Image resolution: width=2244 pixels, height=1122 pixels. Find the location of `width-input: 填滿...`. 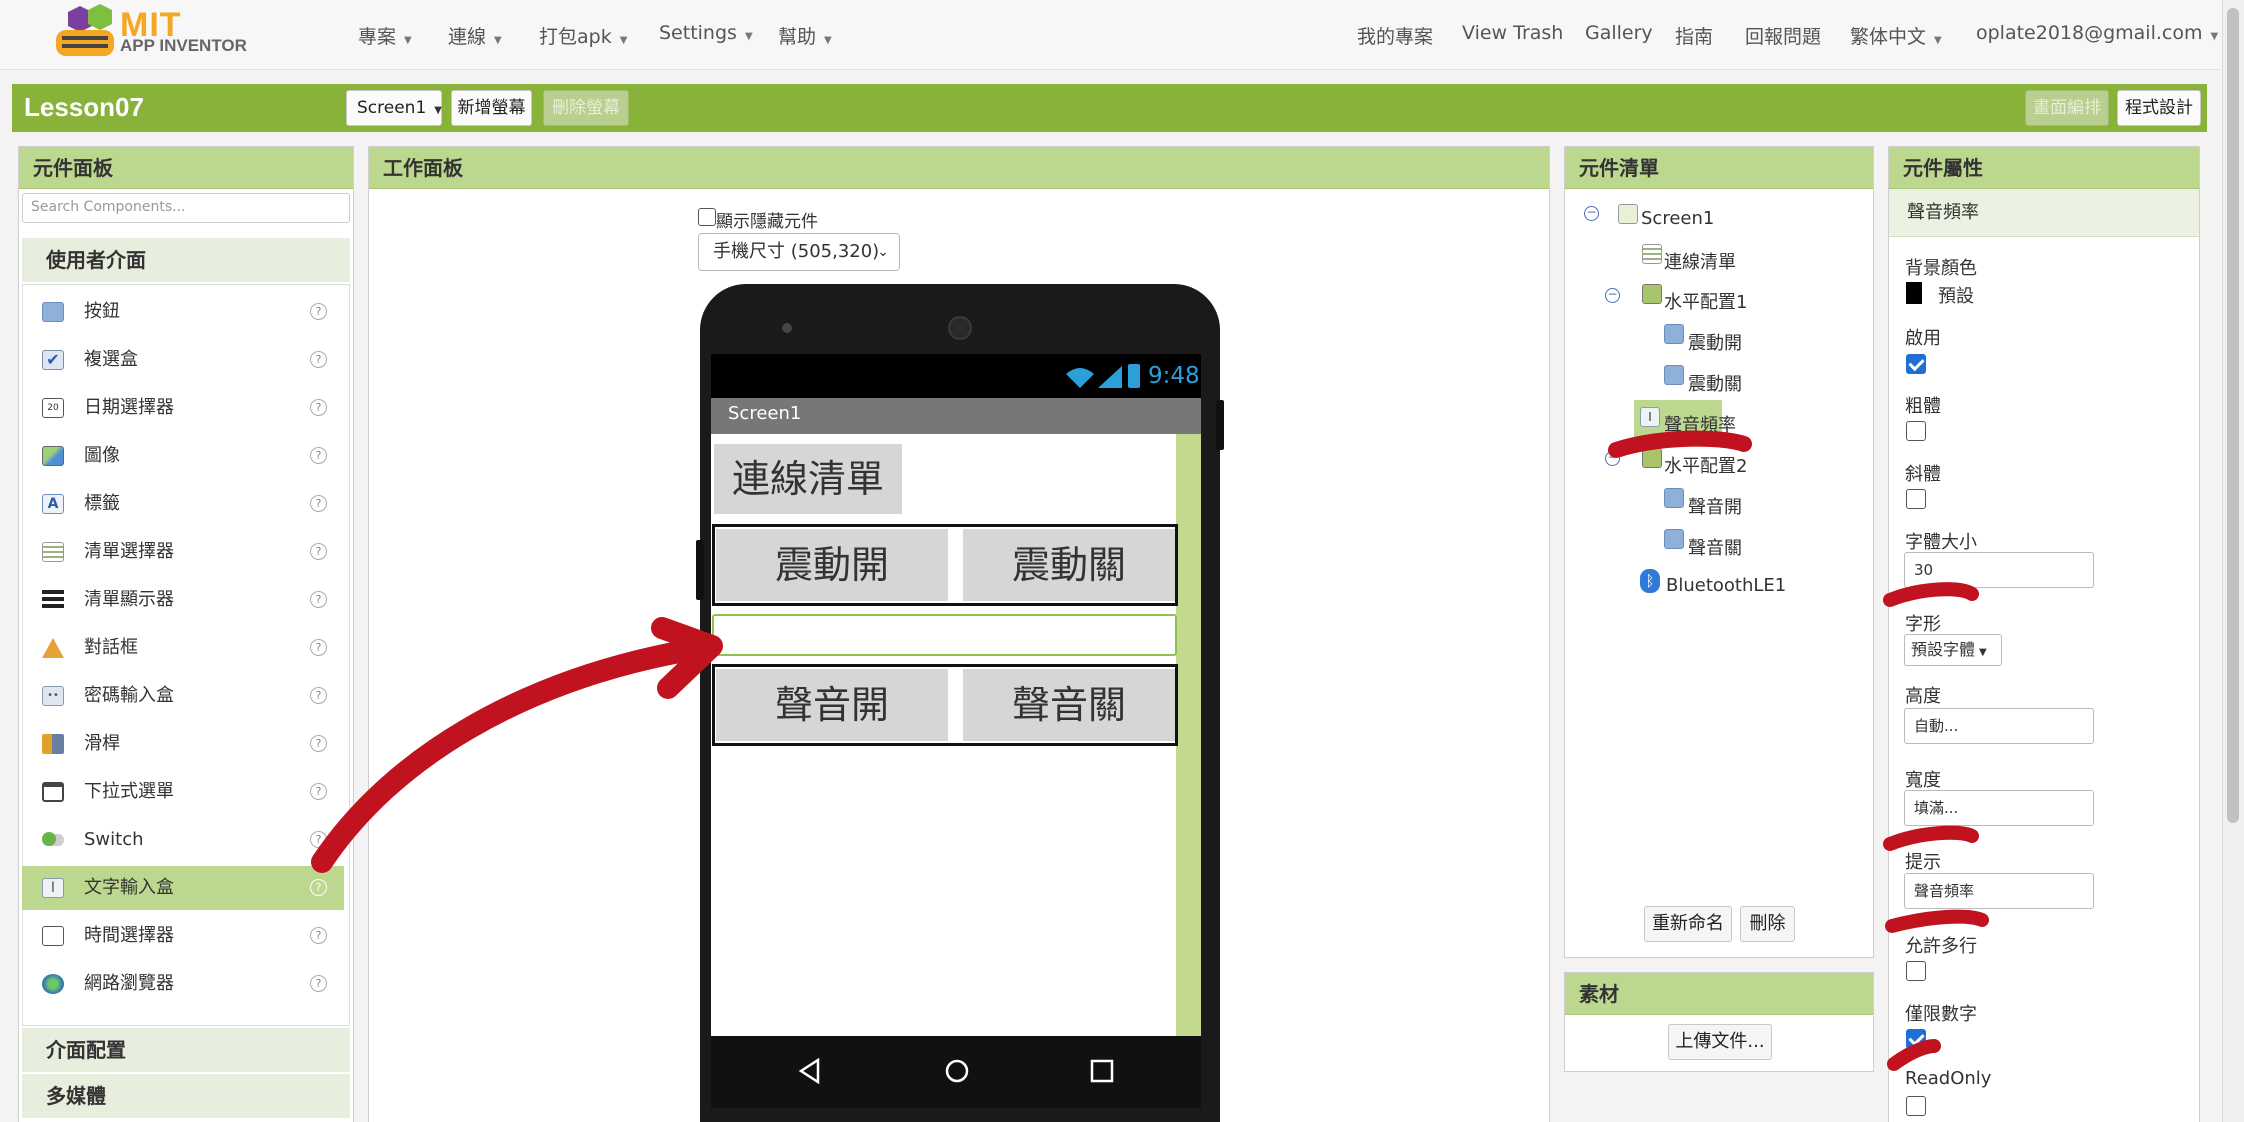

width-input: 填滿... is located at coordinates (1999, 808).